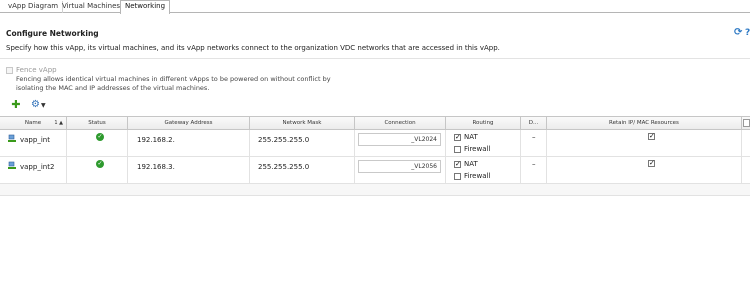 Image resolution: width=750 pixels, height=305 pixels. What do you see at coordinates (375, 58) in the screenshot?
I see `divider` at bounding box center [375, 58].